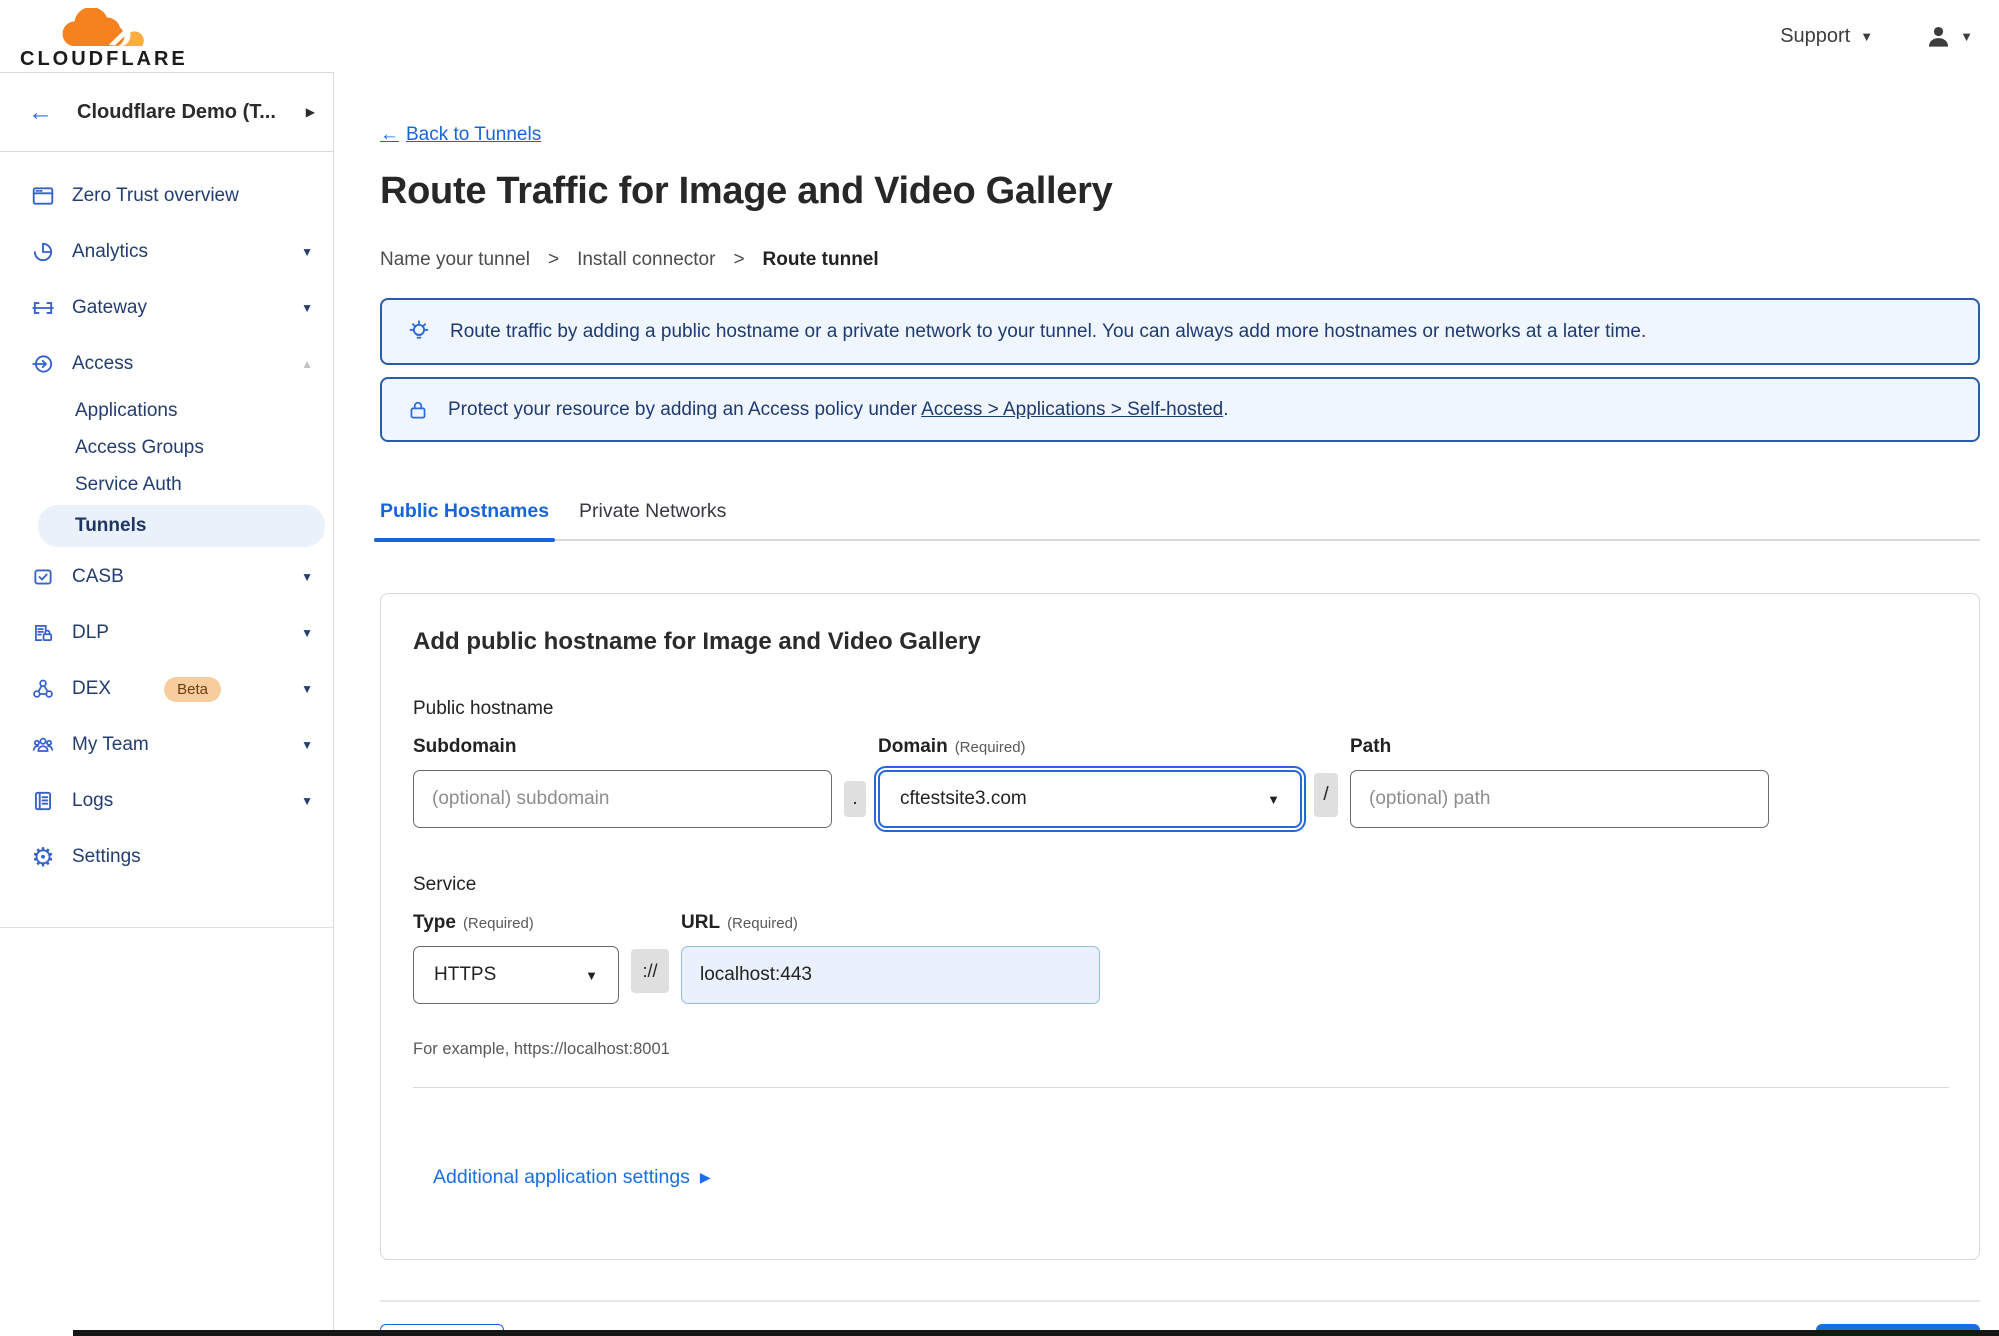  I want to click on sidebar-item-label: Tunnels, so click(111, 525).